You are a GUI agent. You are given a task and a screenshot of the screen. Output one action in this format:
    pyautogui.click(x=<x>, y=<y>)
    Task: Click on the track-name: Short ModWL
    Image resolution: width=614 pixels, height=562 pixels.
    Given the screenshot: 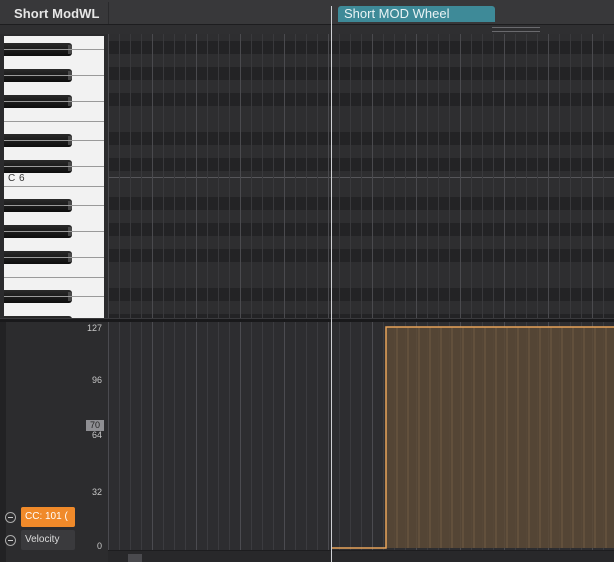 What is the action you would take?
    pyautogui.click(x=57, y=13)
    